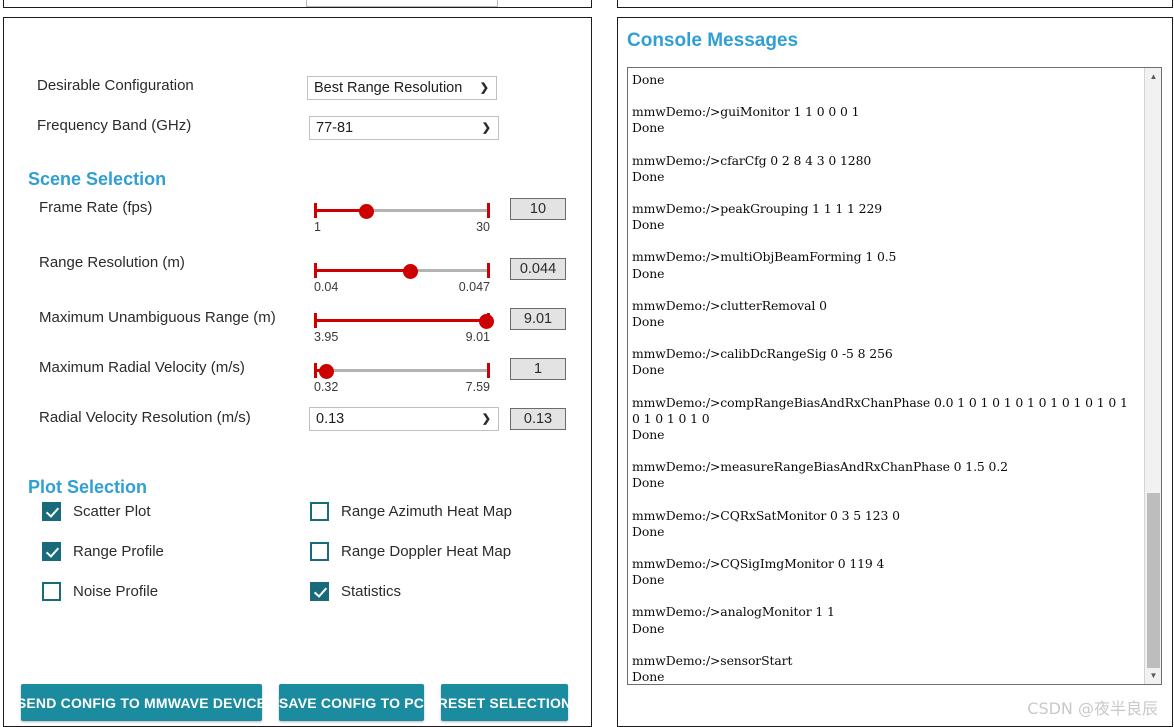 This screenshot has width=1174, height=727. I want to click on top-cutoff-panel-right, so click(895, 4).